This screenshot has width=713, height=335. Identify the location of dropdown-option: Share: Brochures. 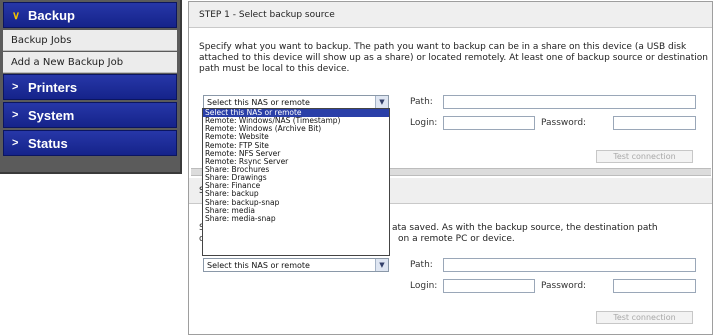
(296, 170).